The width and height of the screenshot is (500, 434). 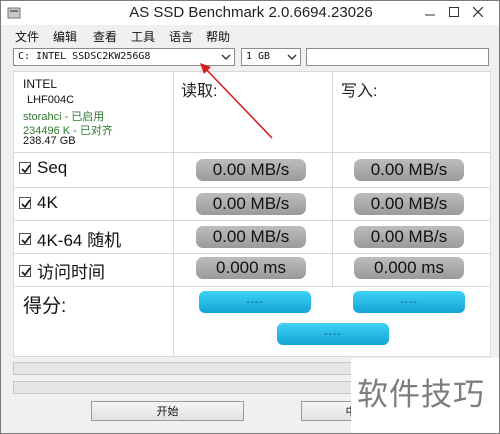 I want to click on annotation-arrow-icon, so click(x=236, y=101).